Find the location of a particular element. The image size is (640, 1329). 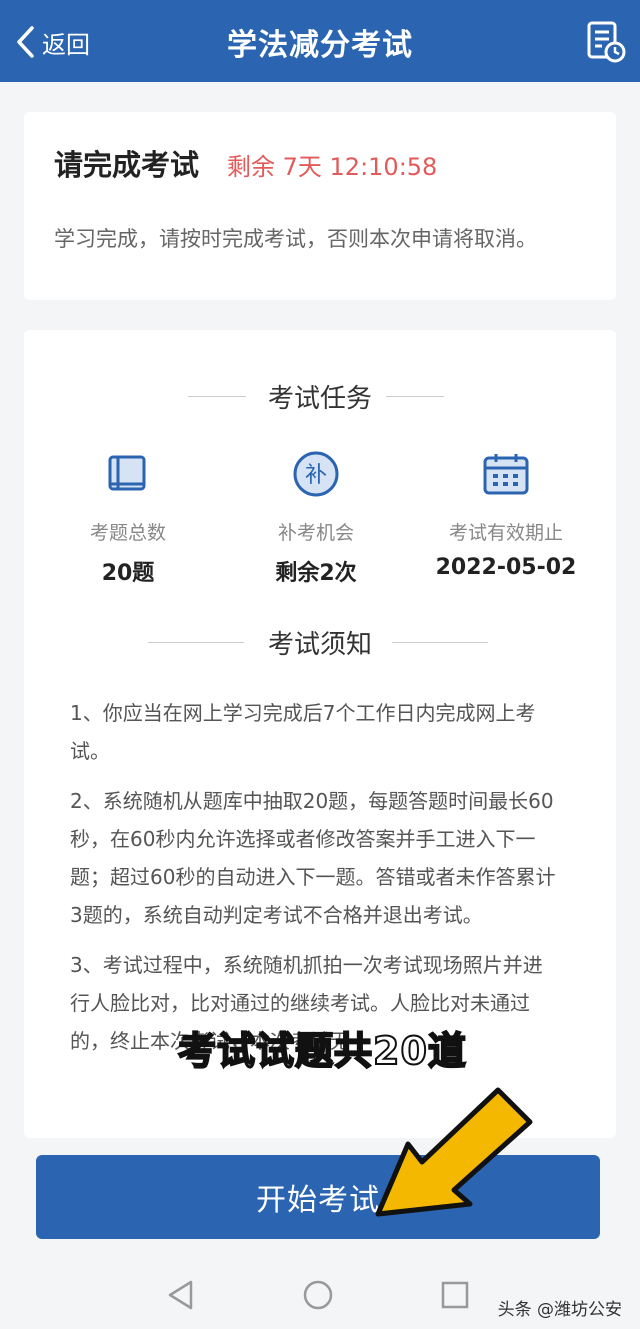

stat-label: 补考机会 is located at coordinates (315, 533).